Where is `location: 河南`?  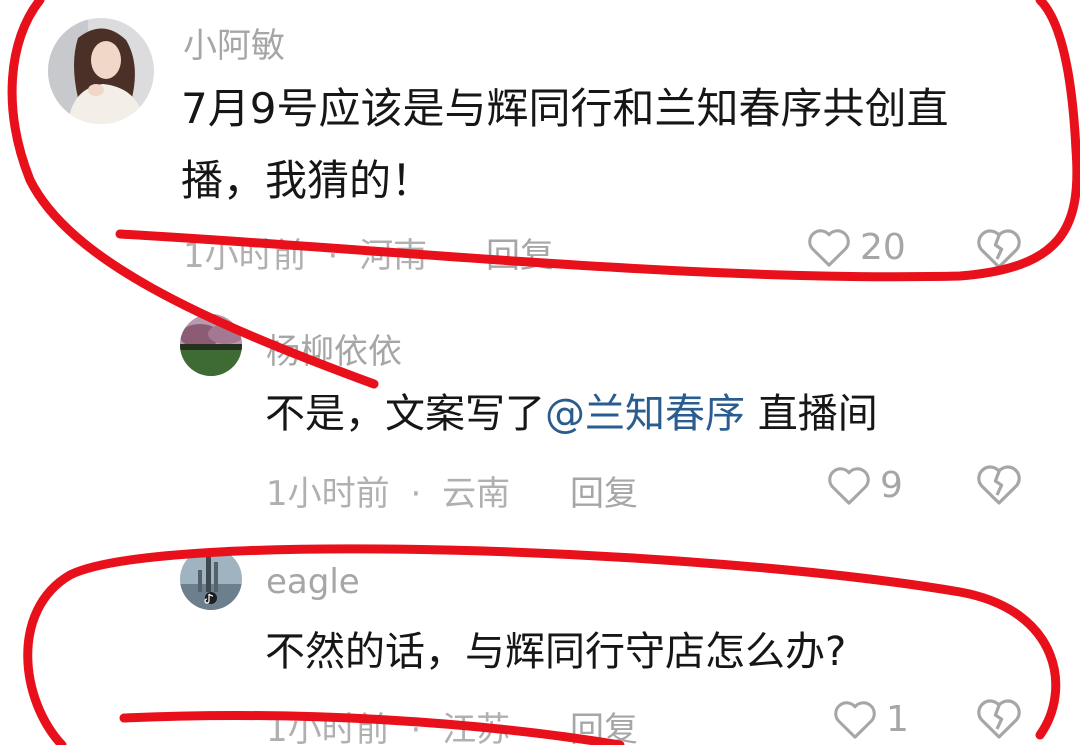 location: 河南 is located at coordinates (393, 256).